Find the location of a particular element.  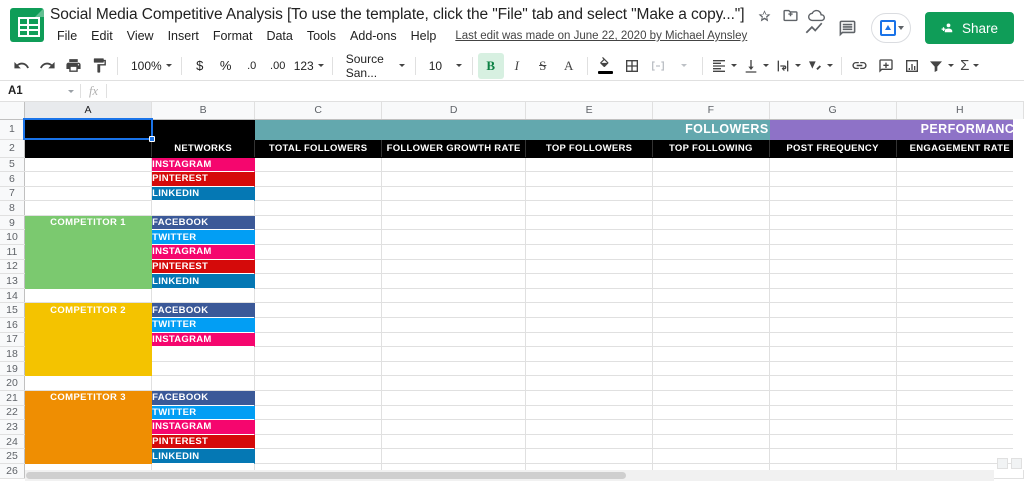

cell-D12 is located at coordinates (454, 267).